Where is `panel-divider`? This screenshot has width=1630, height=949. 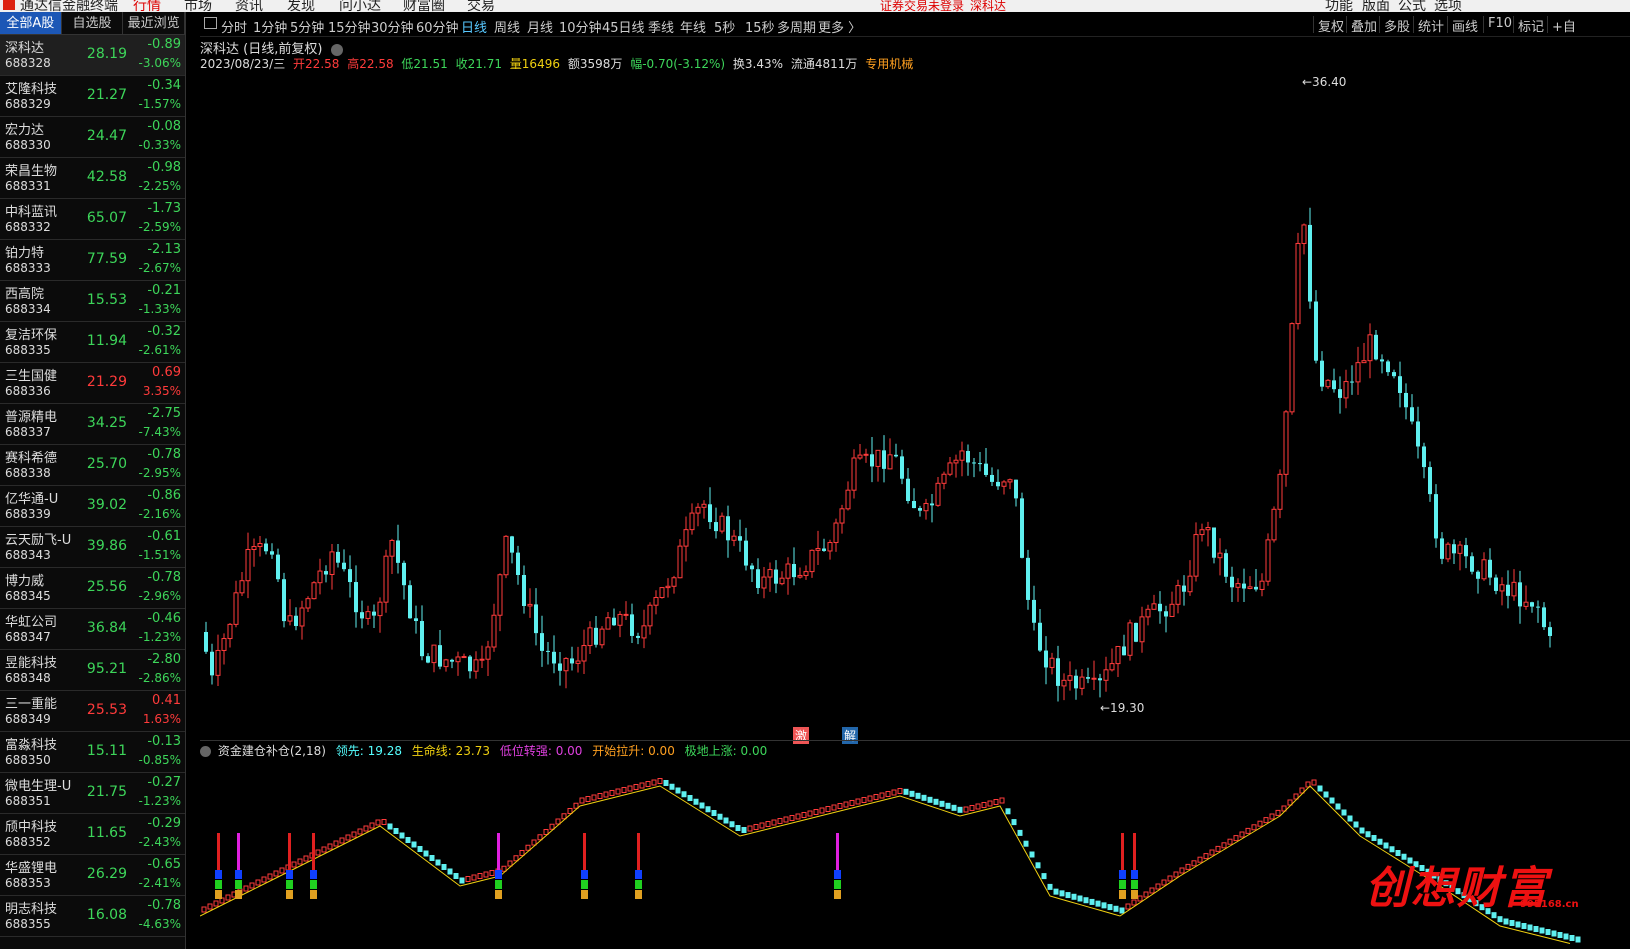
panel-divider is located at coordinates (915, 740).